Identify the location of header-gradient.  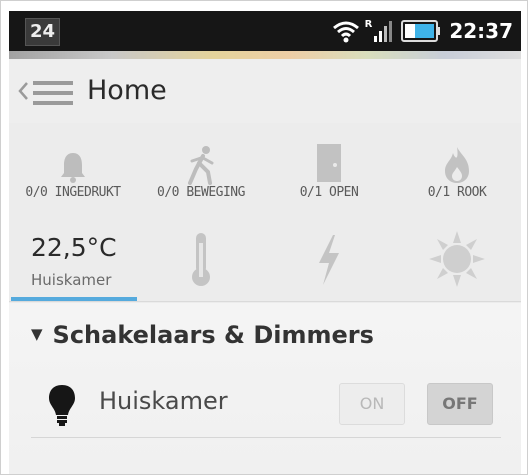
(265, 55).